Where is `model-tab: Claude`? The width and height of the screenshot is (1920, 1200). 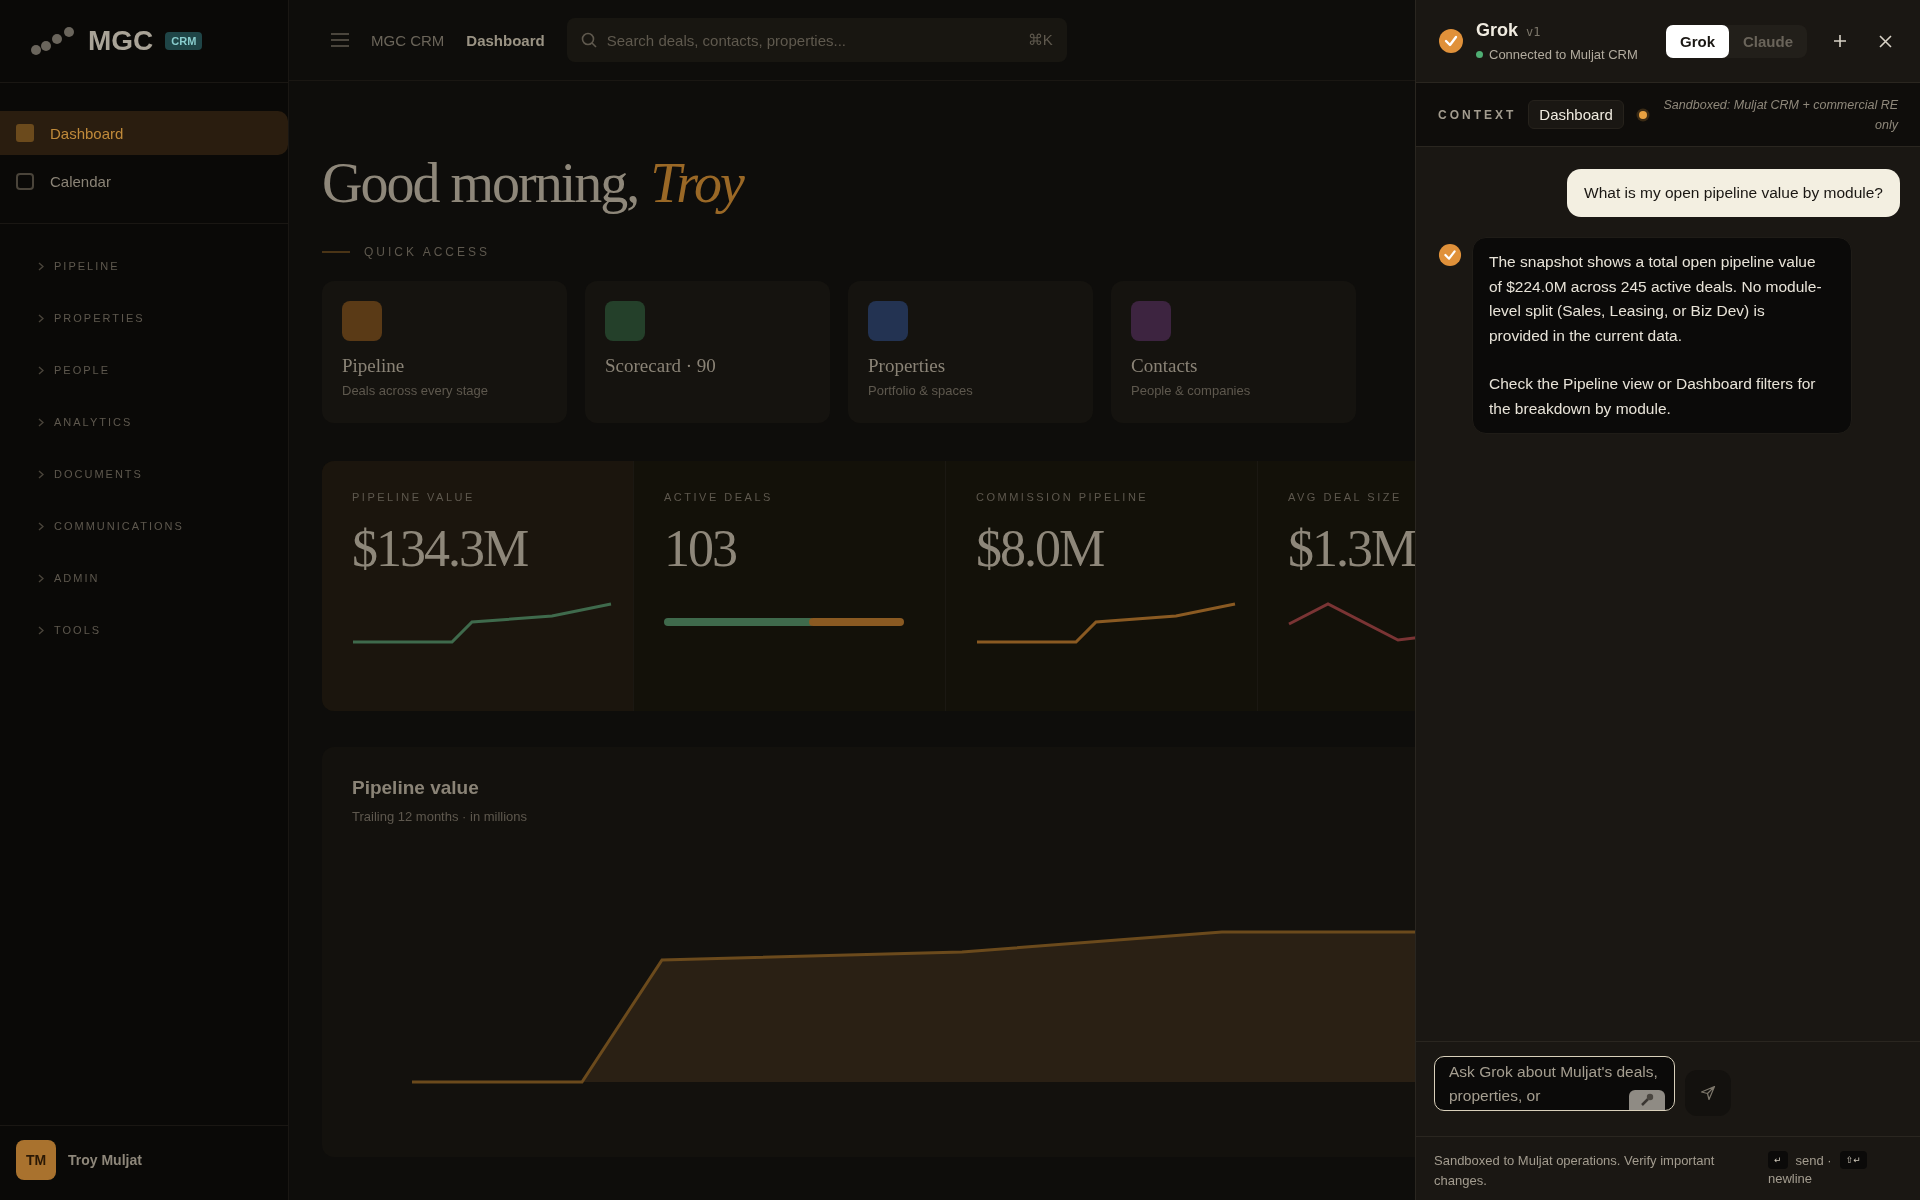
model-tab: Claude is located at coordinates (1768, 41).